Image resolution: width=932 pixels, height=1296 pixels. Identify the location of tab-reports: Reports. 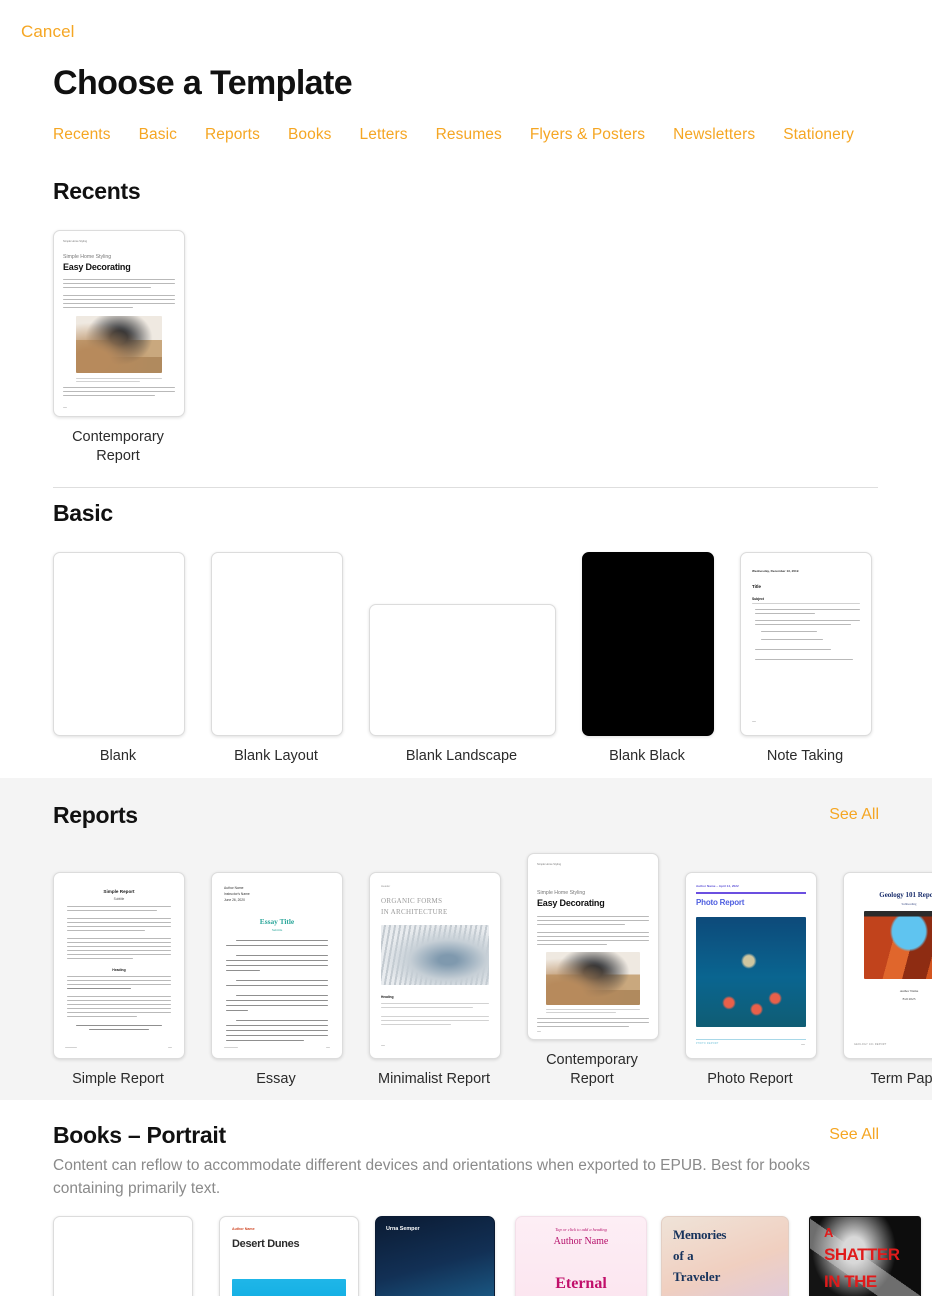
(232, 135).